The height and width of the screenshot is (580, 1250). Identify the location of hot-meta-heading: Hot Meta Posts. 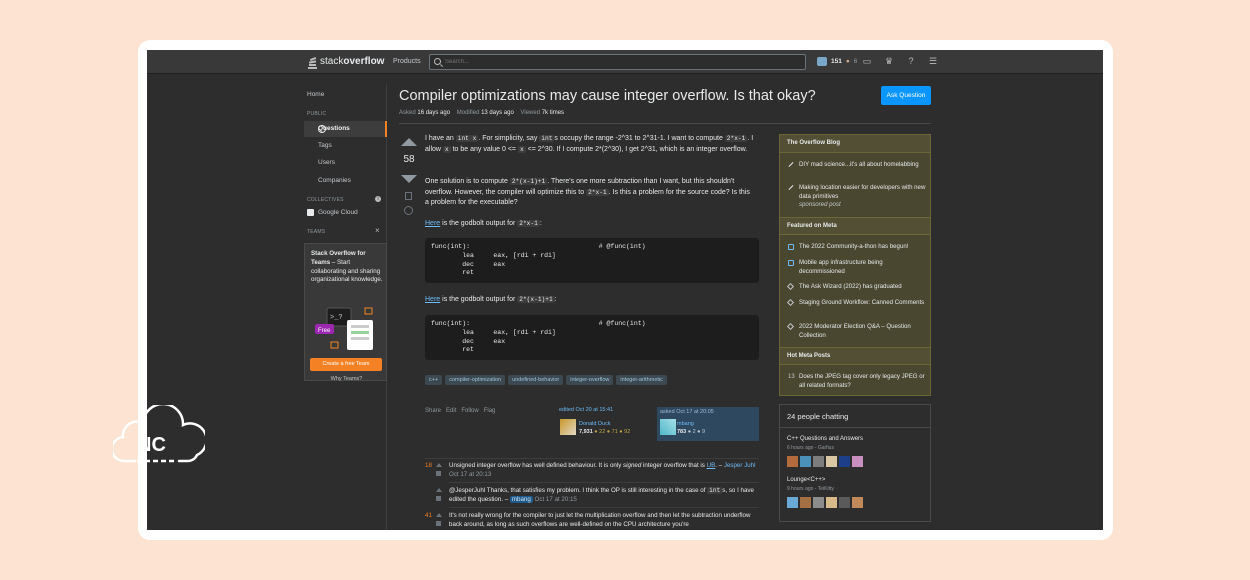
(855, 356).